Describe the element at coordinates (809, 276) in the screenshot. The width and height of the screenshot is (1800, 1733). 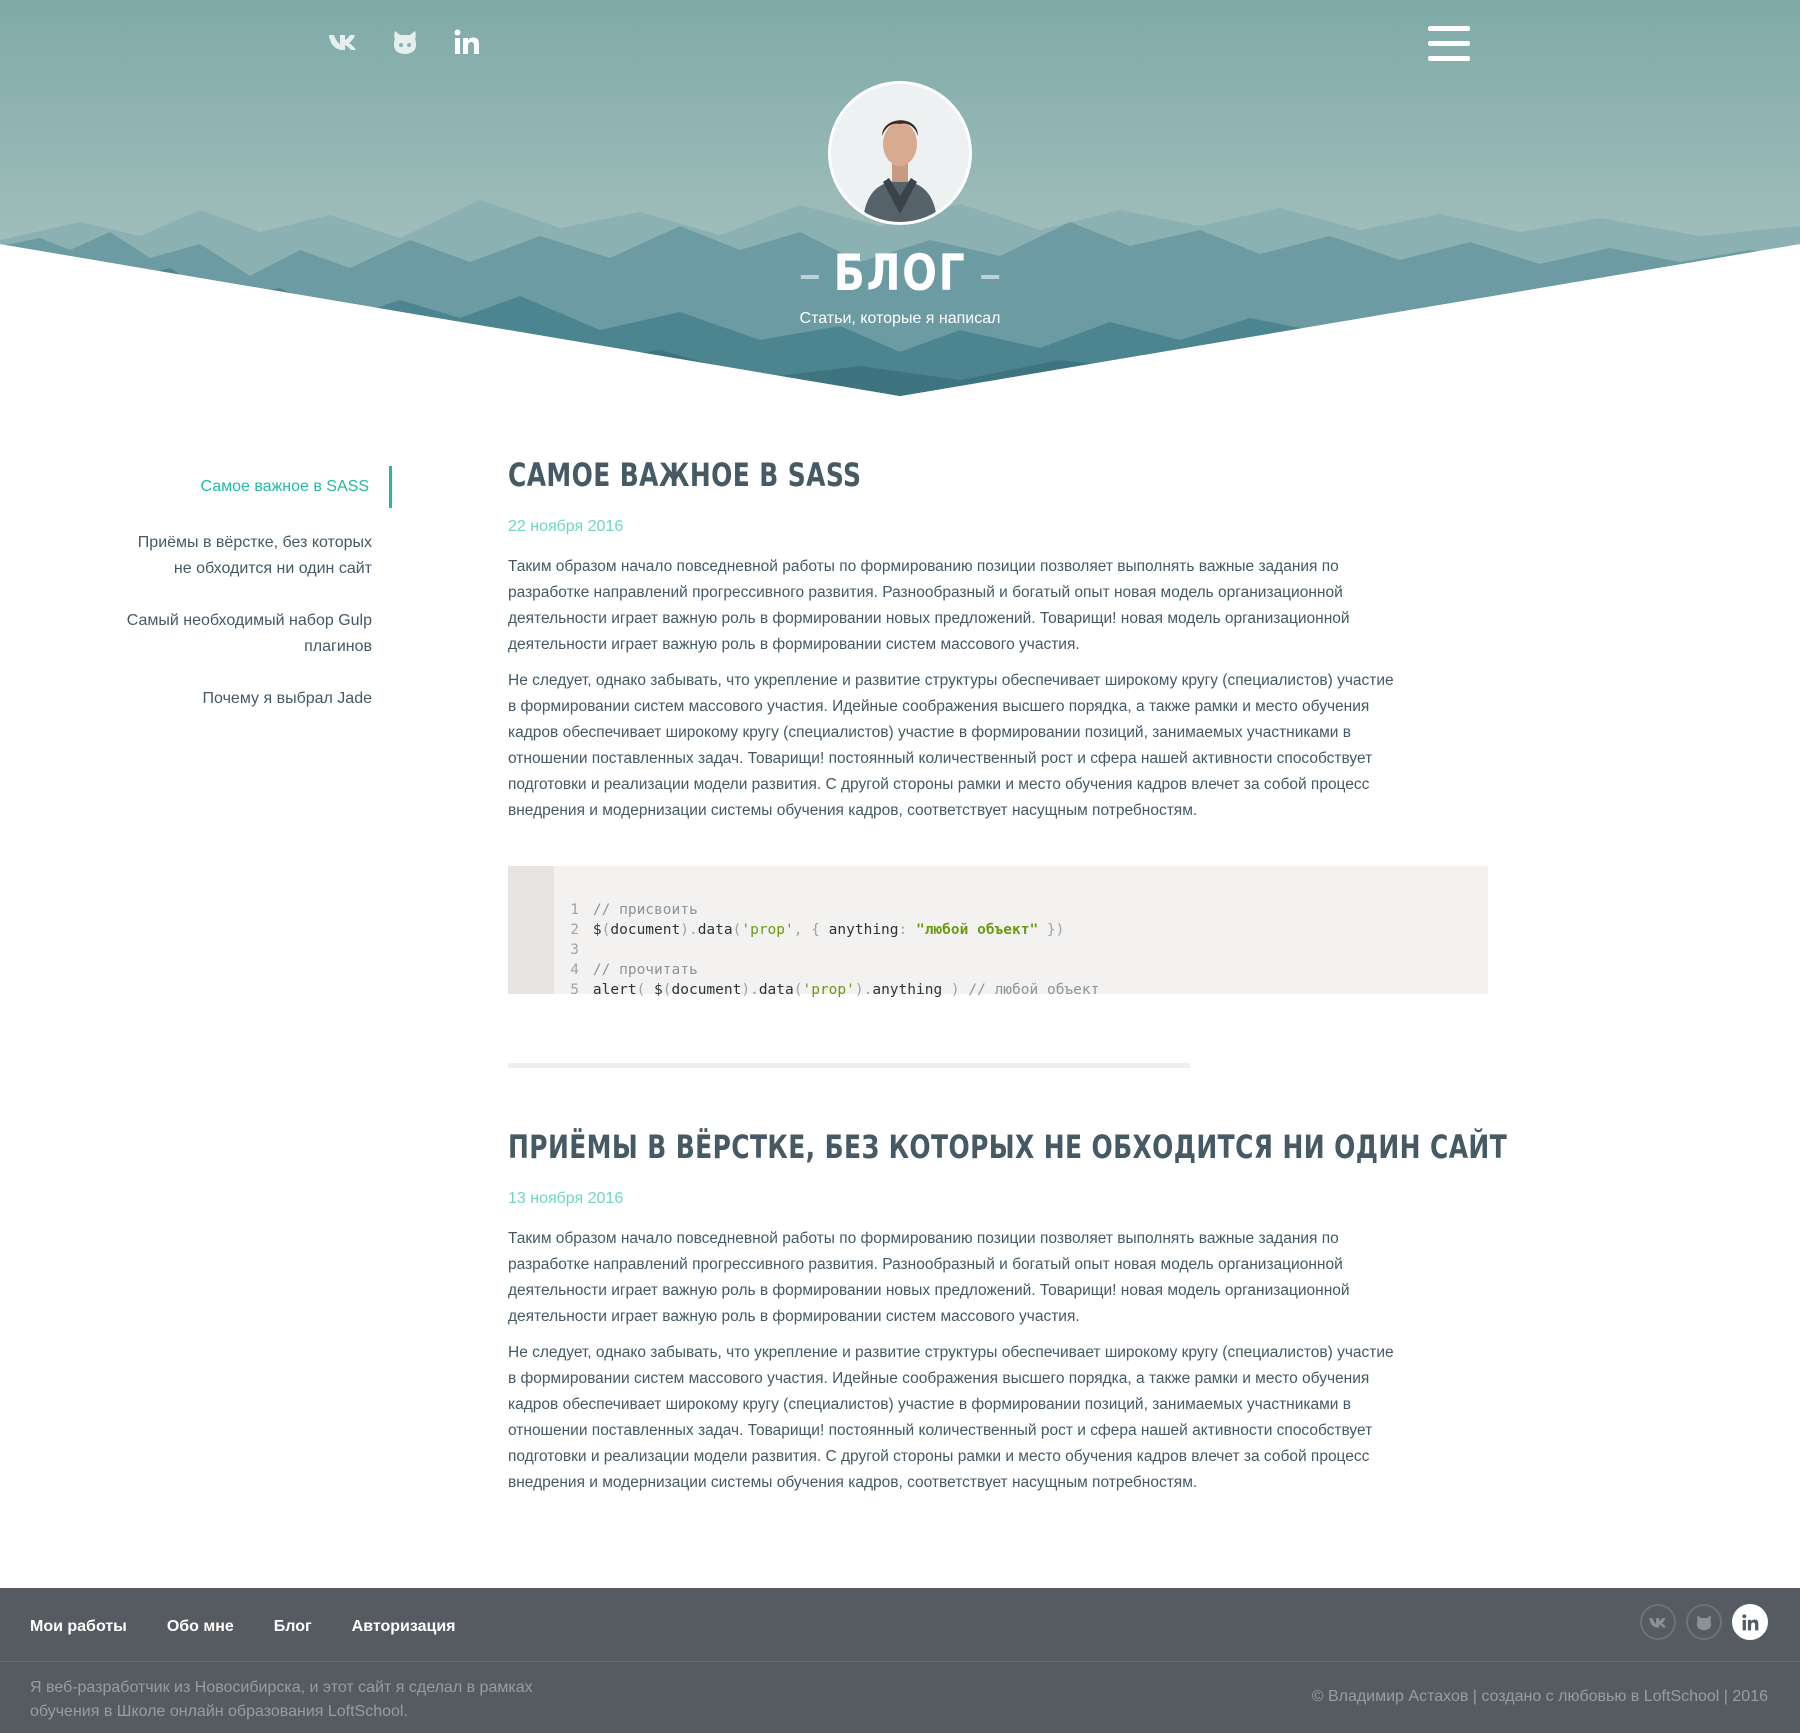
I see `title-dash-left` at that location.